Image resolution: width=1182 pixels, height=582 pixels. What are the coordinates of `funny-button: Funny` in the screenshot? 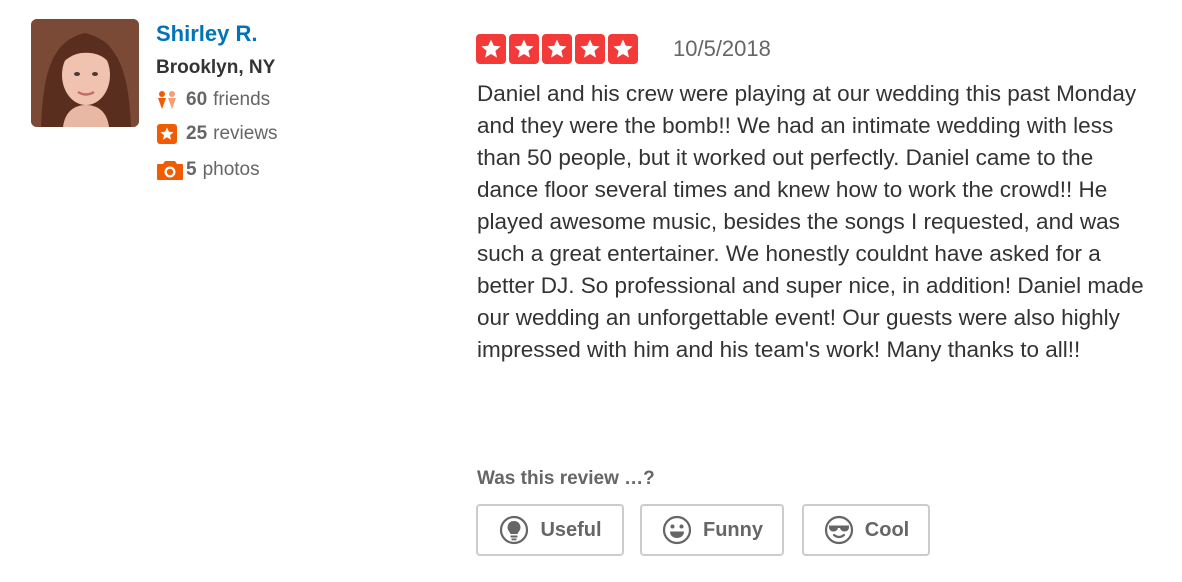 It's located at (712, 530).